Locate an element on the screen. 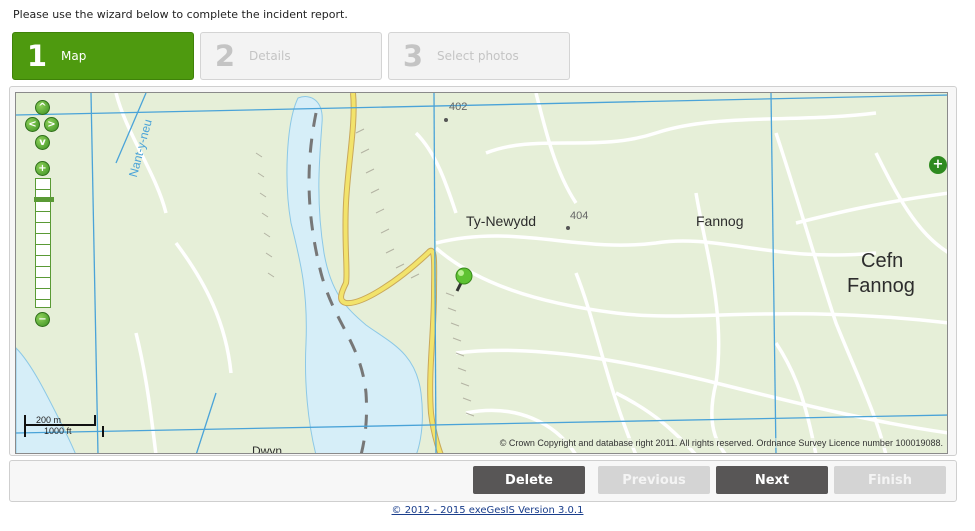  previous-button: Previous is located at coordinates (654, 480).